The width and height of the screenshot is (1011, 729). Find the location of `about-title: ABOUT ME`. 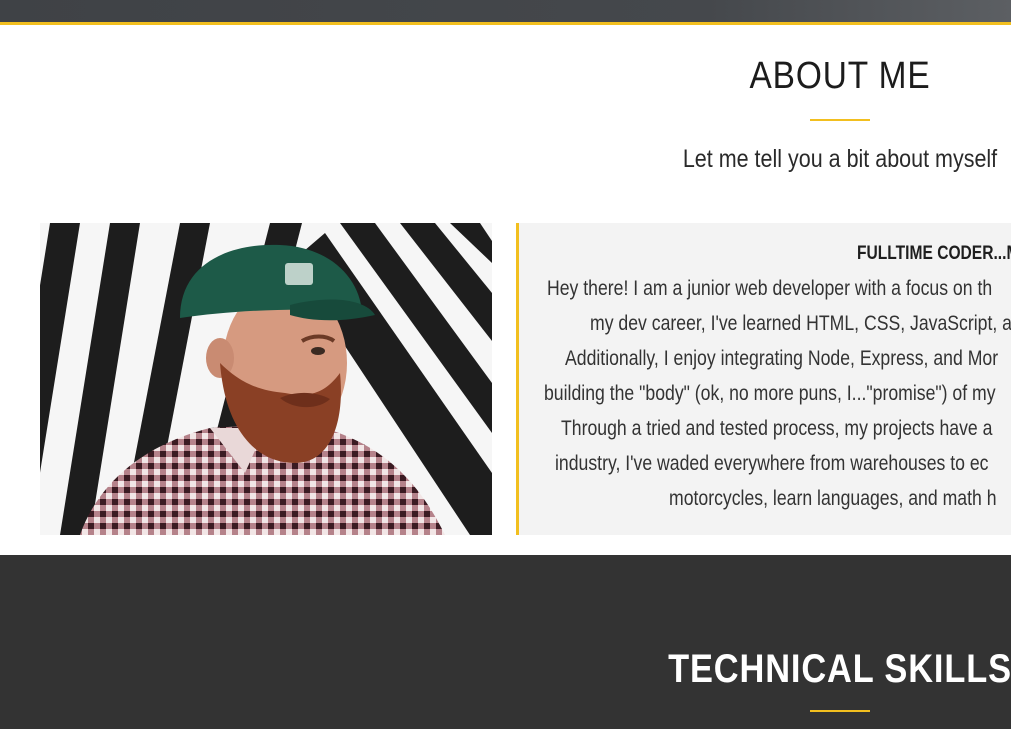

about-title: ABOUT ME is located at coordinates (840, 76).